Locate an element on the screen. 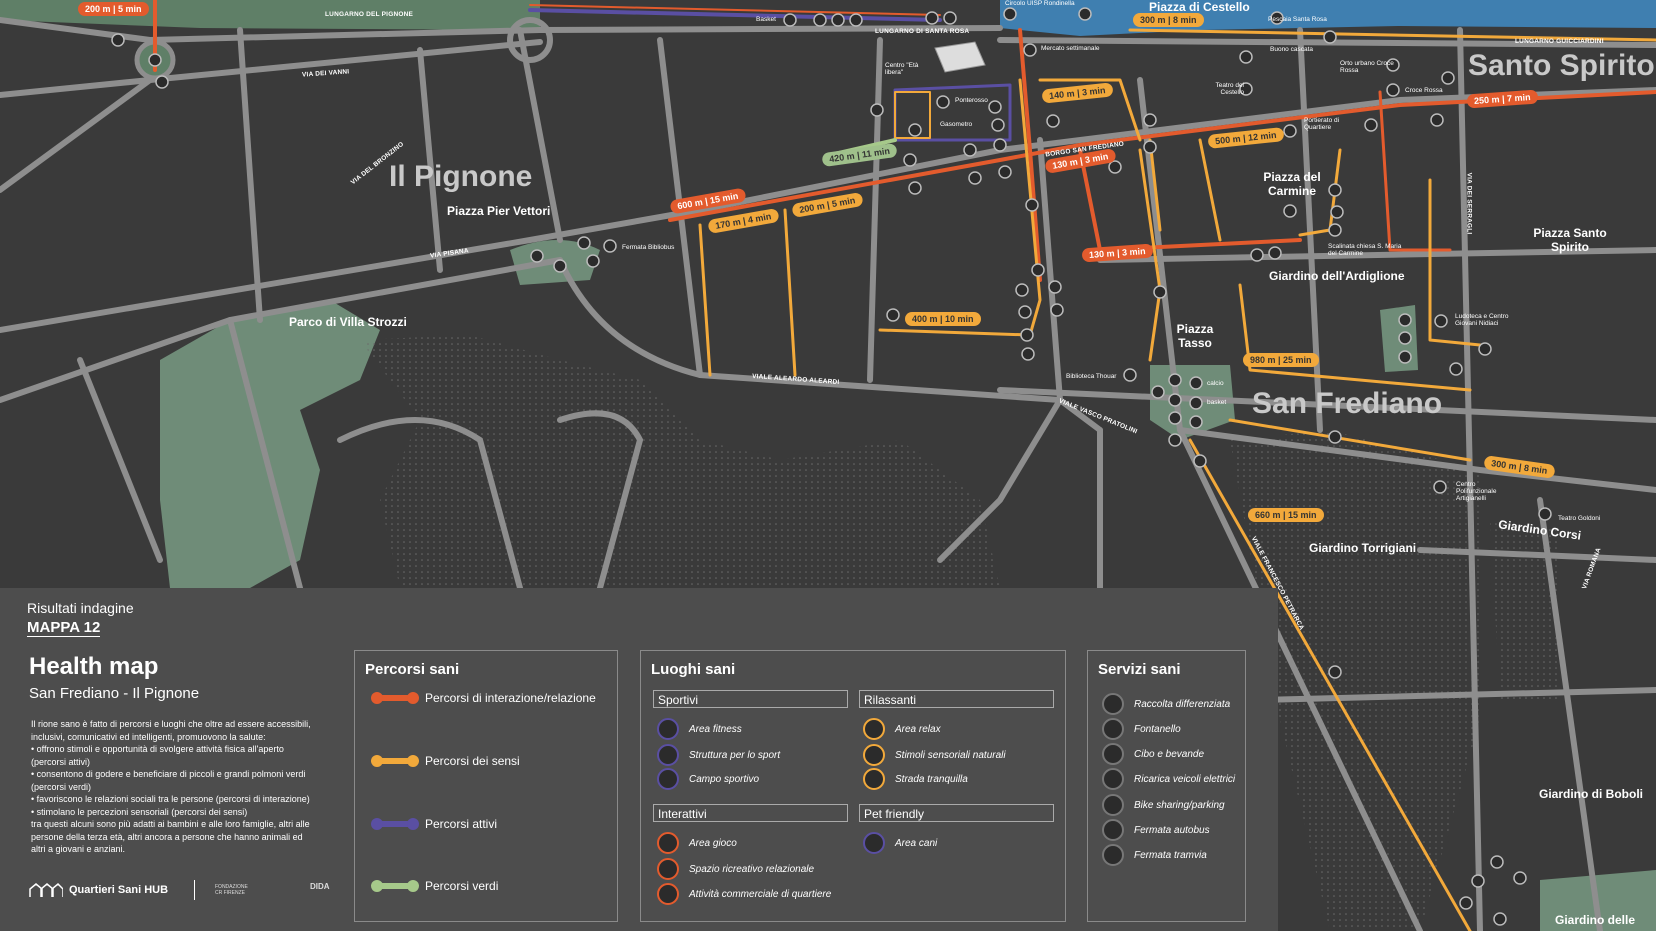 This screenshot has height=931, width=1656. poi-label: Pescaia Santa Rosa is located at coordinates (1297, 19).